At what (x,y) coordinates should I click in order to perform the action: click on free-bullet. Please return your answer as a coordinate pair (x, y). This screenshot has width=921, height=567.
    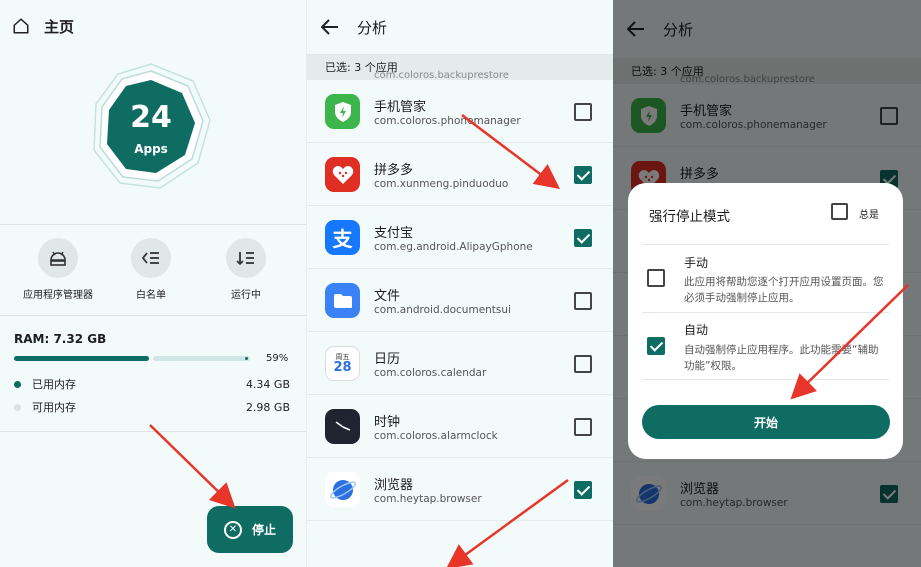
    Looking at the image, I should click on (17, 407).